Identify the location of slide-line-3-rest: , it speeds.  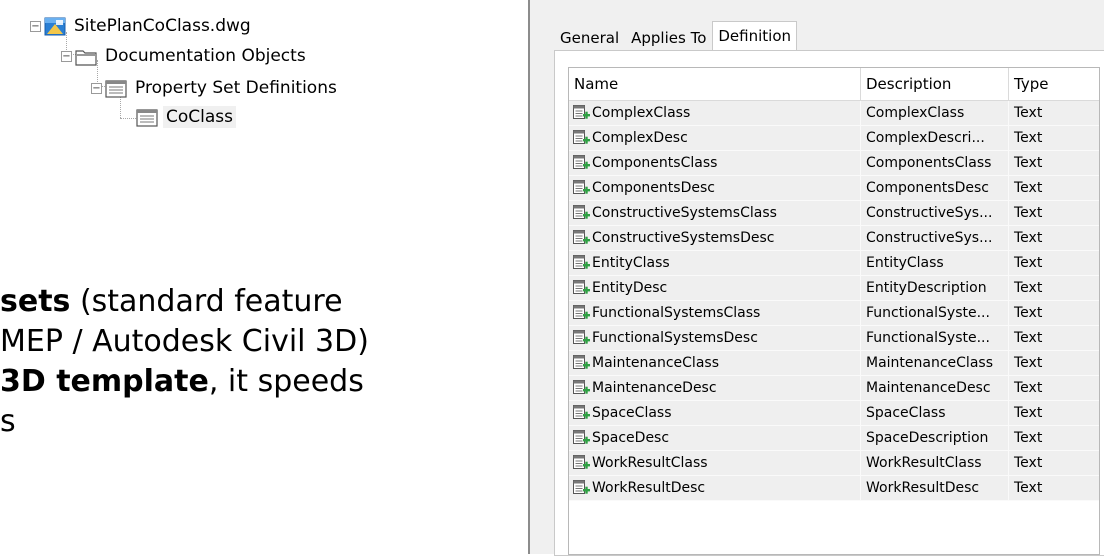
(286, 381).